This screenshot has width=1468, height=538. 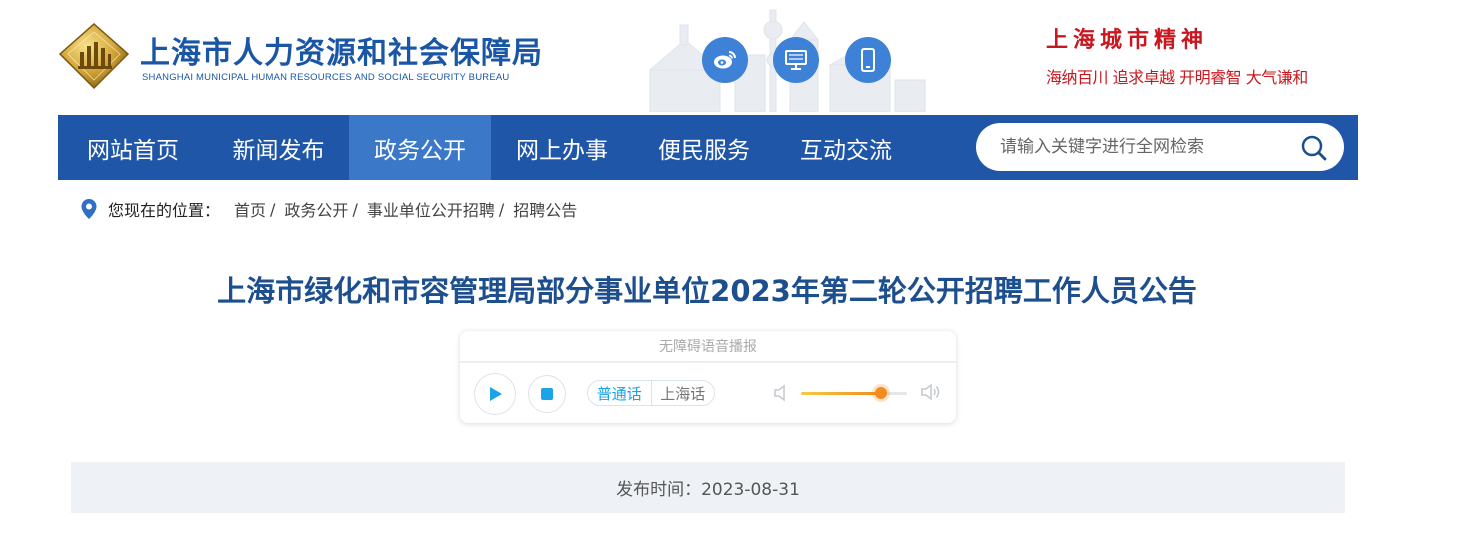 I want to click on play-icon, so click(x=496, y=394).